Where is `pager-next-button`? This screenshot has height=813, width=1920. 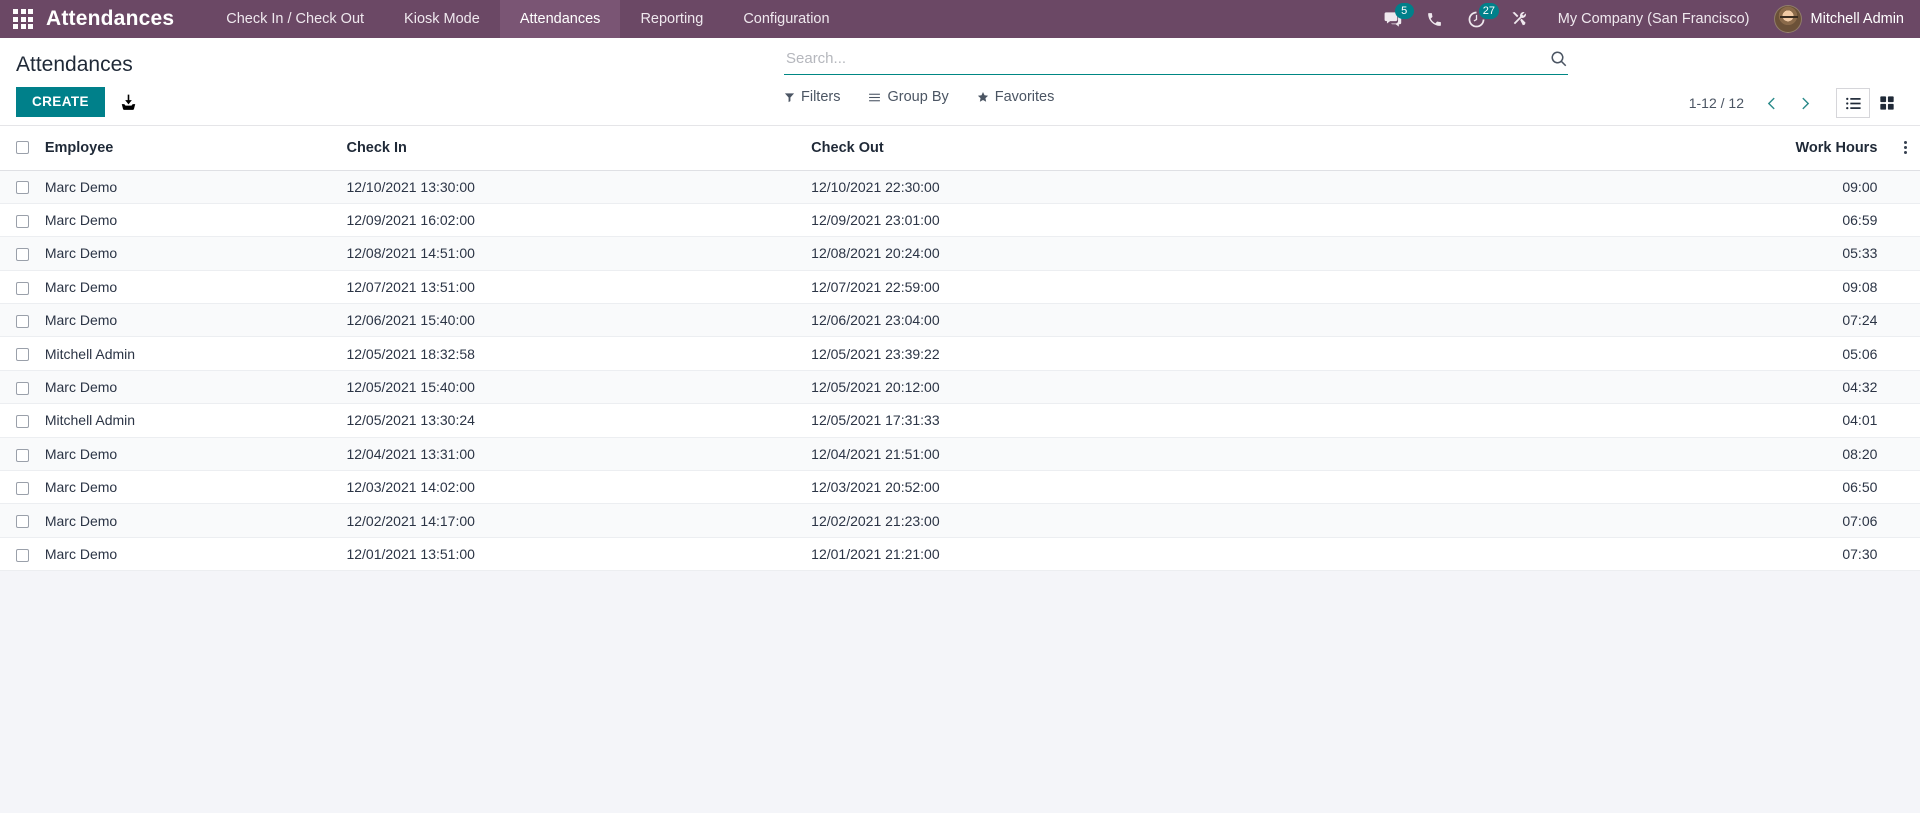 pager-next-button is located at coordinates (1804, 103).